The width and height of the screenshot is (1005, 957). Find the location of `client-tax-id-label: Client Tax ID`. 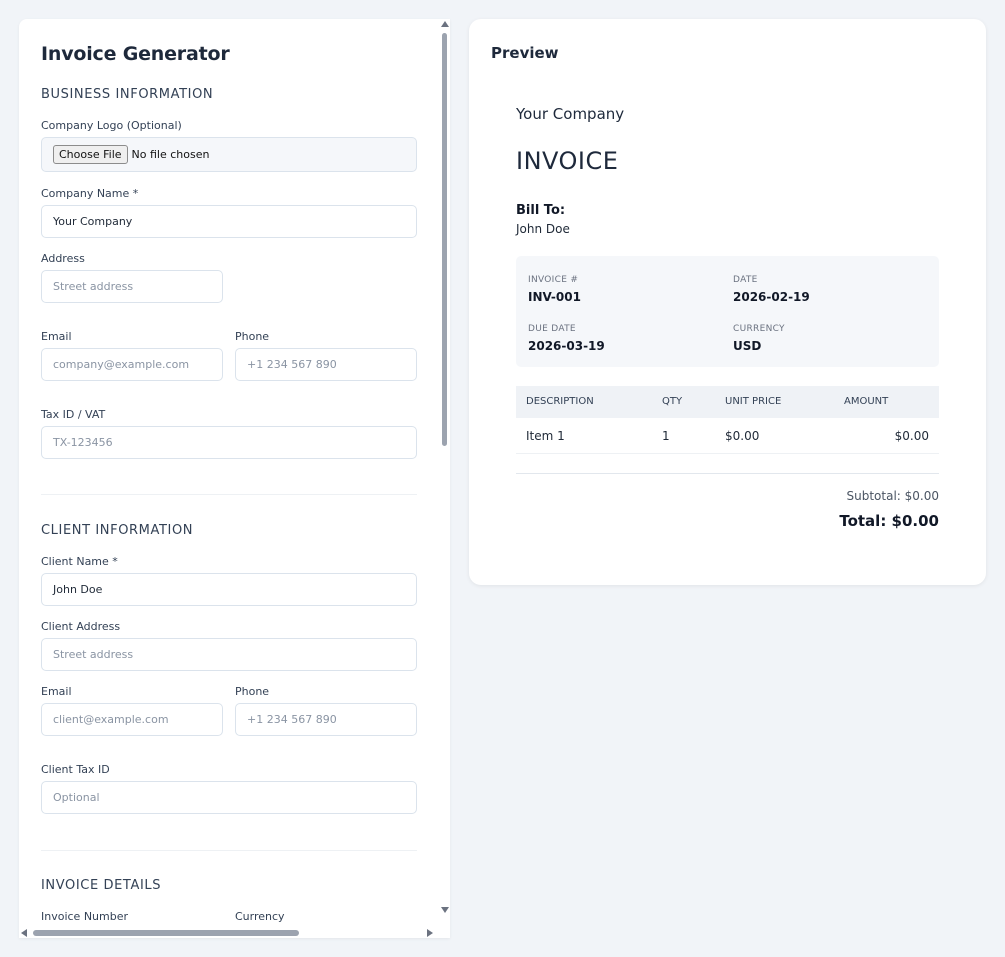

client-tax-id-label: Client Tax ID is located at coordinates (75, 769).